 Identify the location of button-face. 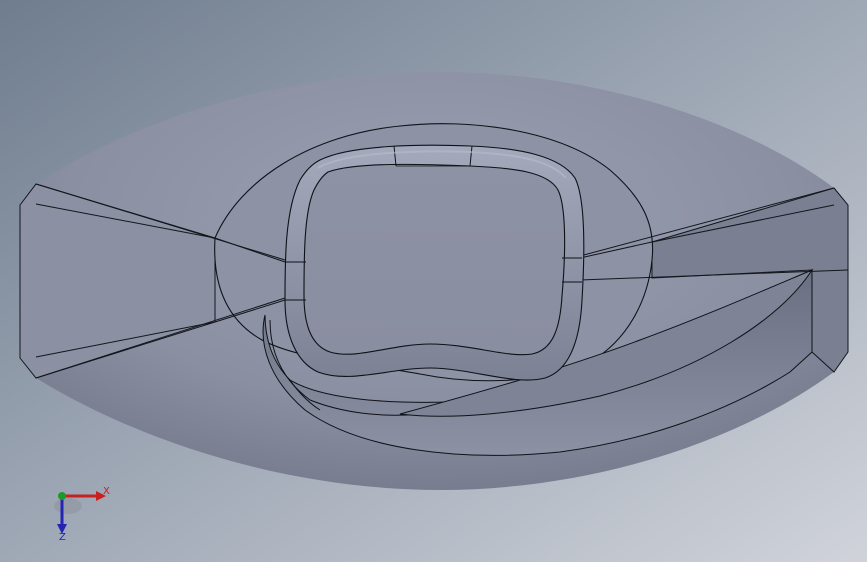
(434, 259).